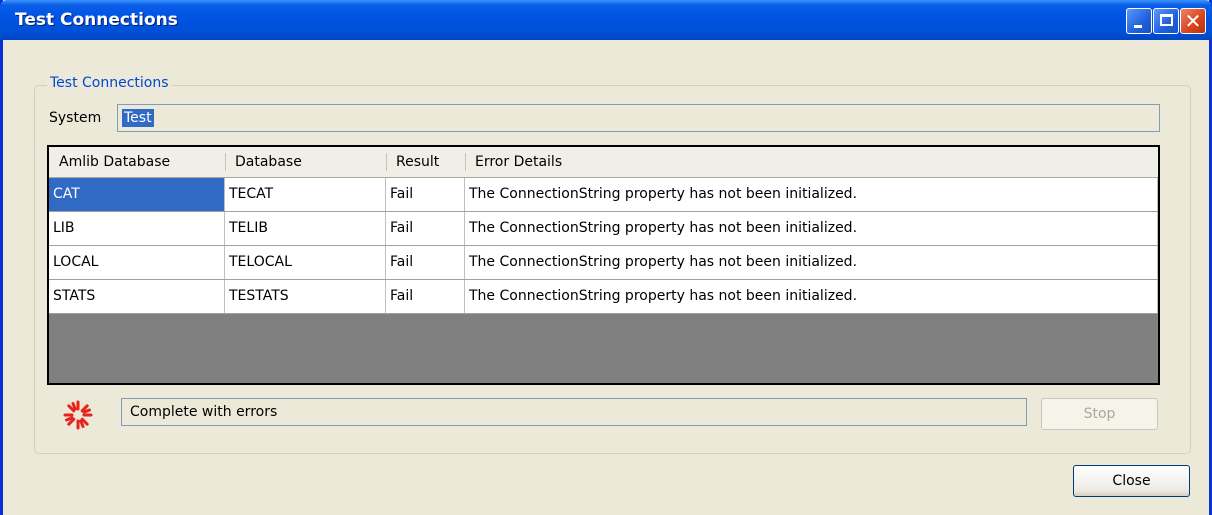 The height and width of the screenshot is (515, 1212). Describe the element at coordinates (75, 118) in the screenshot. I see `system-label: System` at that location.